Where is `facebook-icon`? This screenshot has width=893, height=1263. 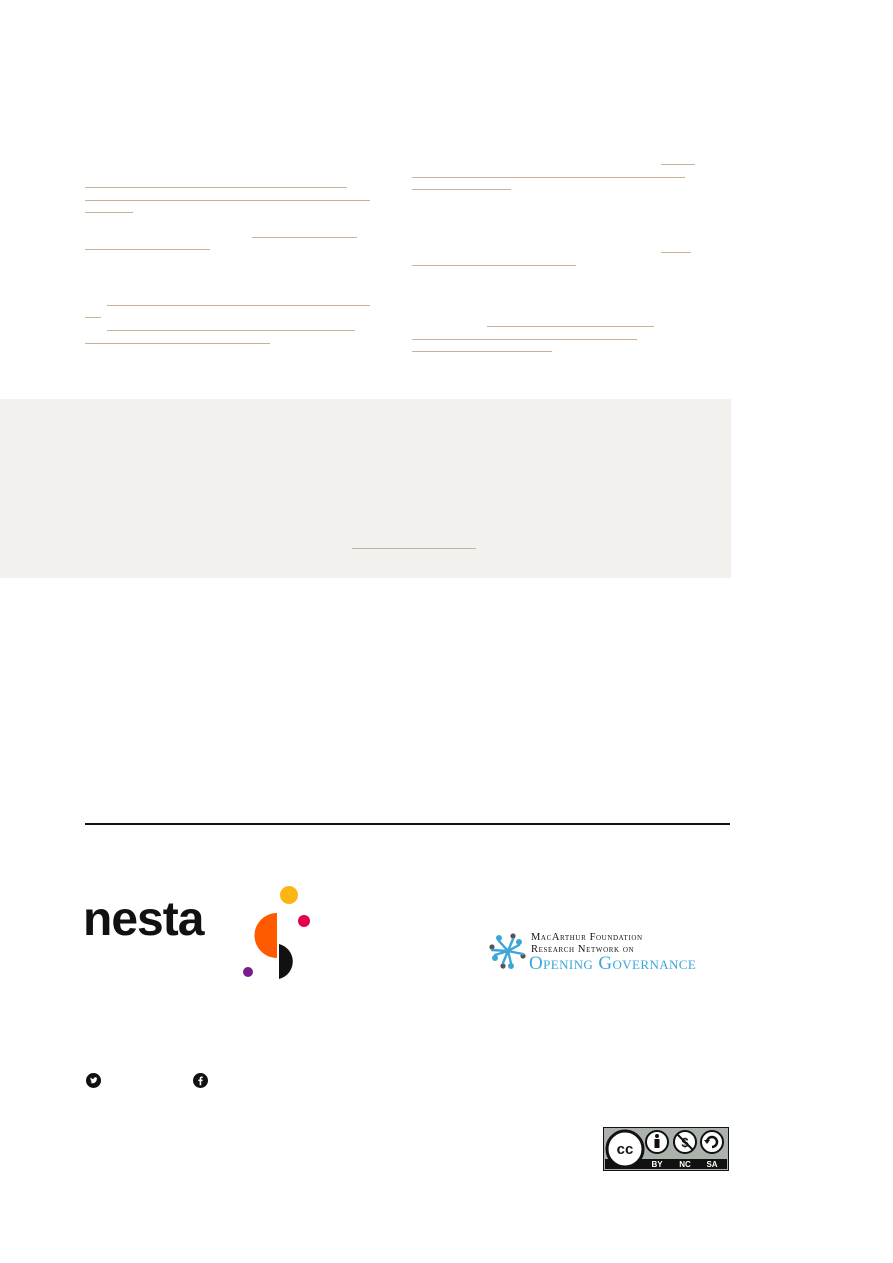
facebook-icon is located at coordinates (200, 1080).